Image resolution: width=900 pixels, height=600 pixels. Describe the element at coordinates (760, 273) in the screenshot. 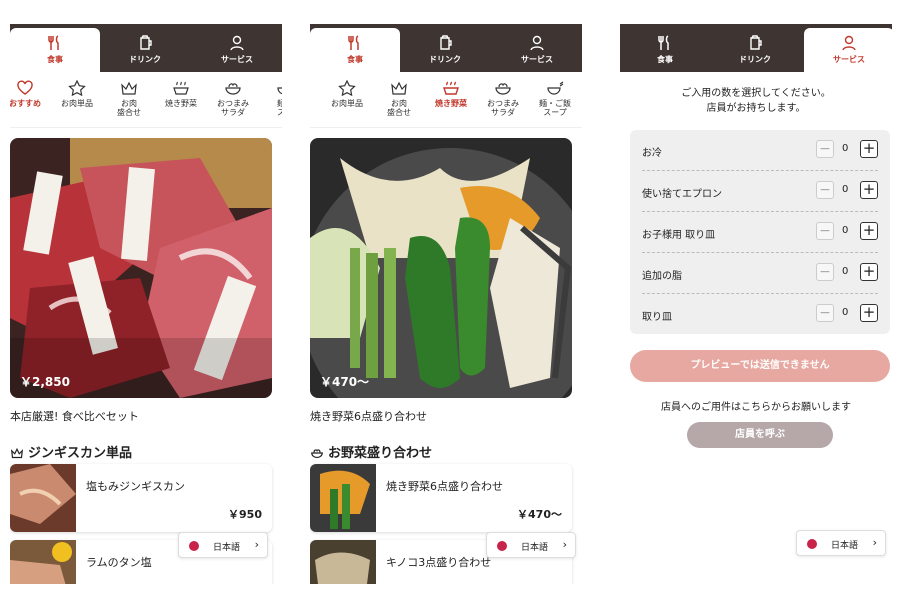

I see `service-row: 追加の脂 − 0 +` at that location.